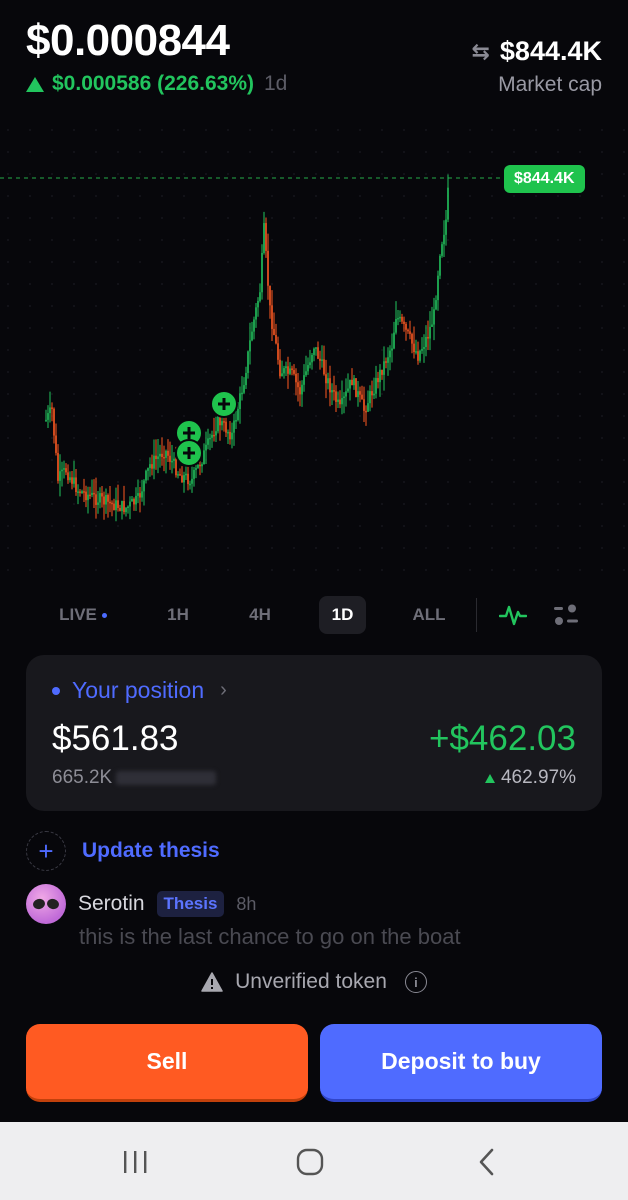  Describe the element at coordinates (115, 738) in the screenshot. I see `position-value: $561.83` at that location.